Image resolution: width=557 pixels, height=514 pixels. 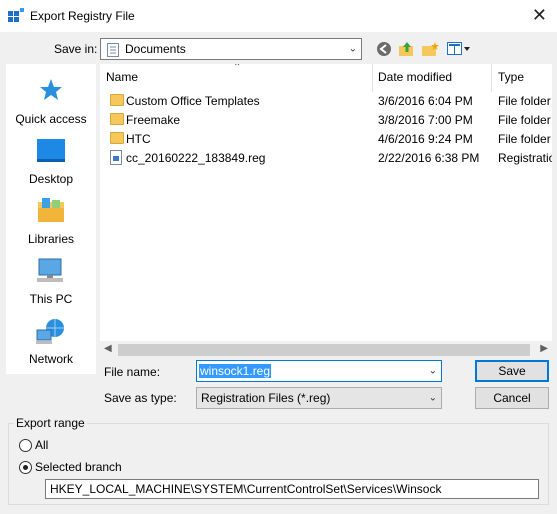 What do you see at coordinates (122, 77) in the screenshot?
I see `column-name: Name` at bounding box center [122, 77].